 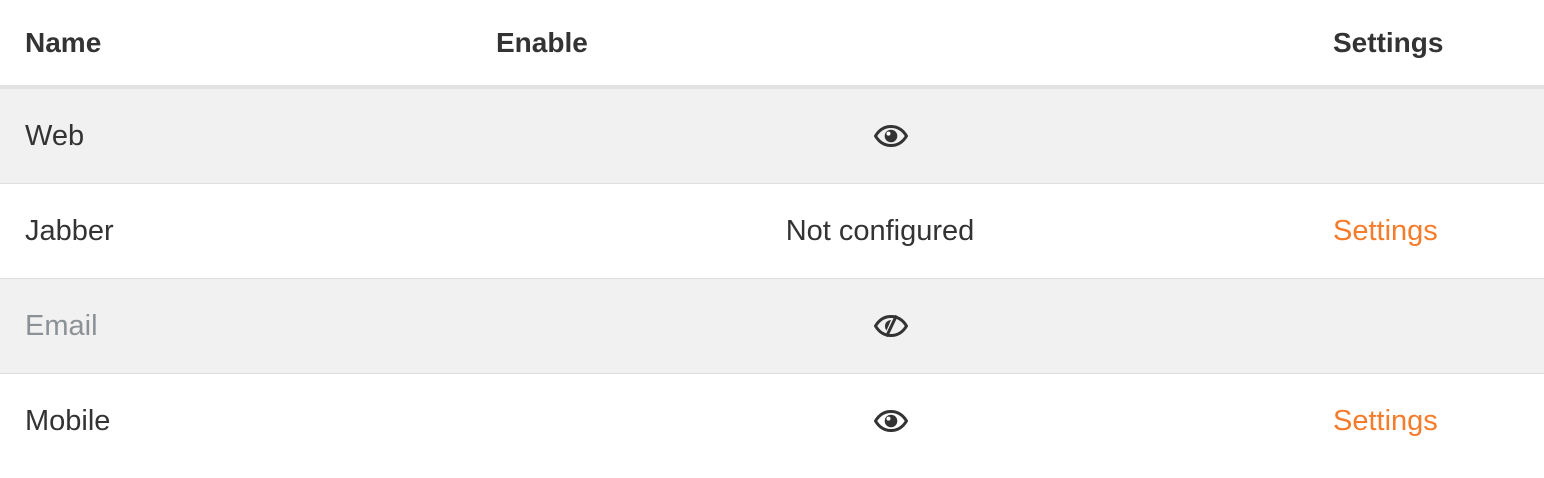 I want to click on column-header-settings: Settings, so click(x=1388, y=42).